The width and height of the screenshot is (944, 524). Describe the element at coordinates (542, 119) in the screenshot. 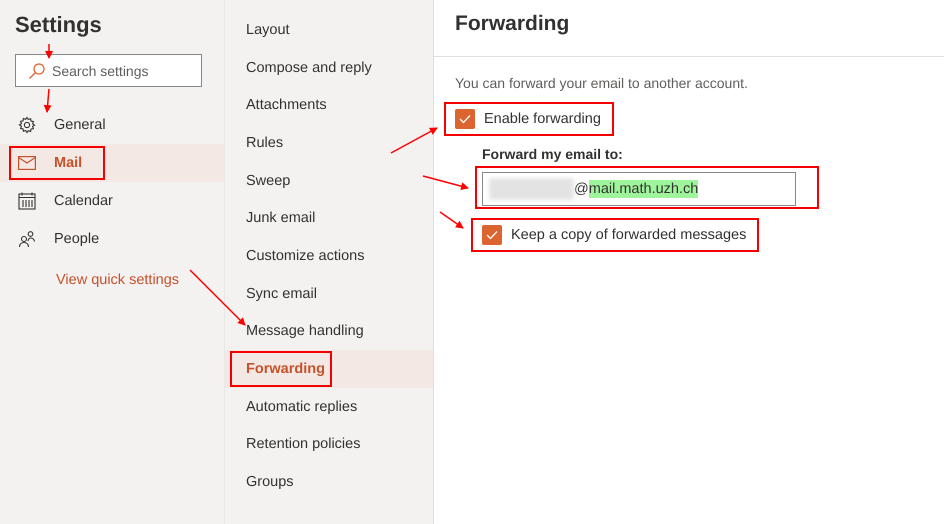

I see `checkbox-label: Enable forwarding` at that location.